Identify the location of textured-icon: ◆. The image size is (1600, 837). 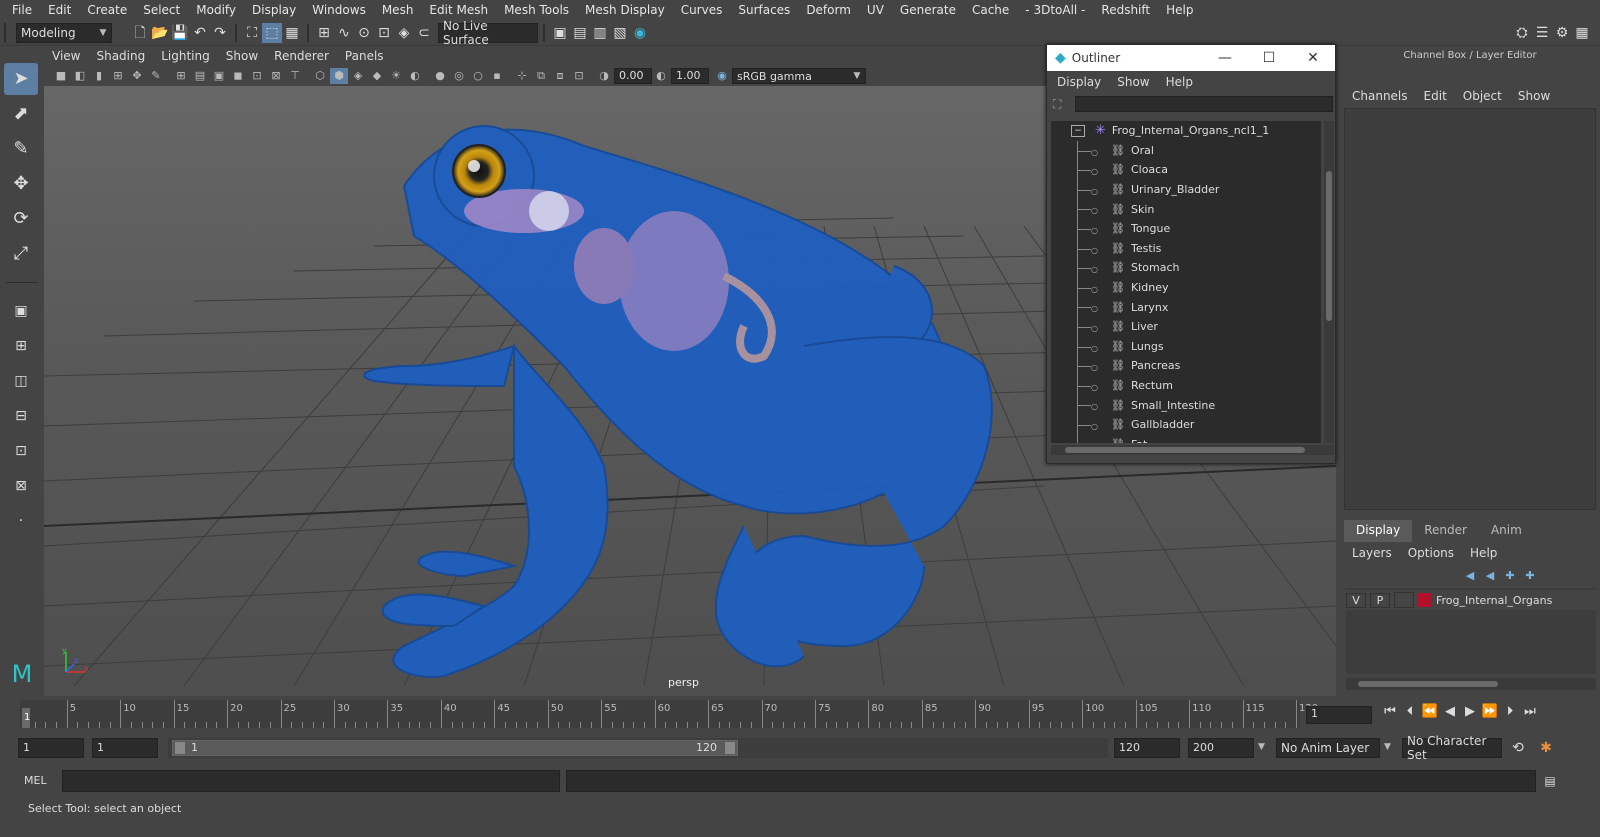
(377, 76).